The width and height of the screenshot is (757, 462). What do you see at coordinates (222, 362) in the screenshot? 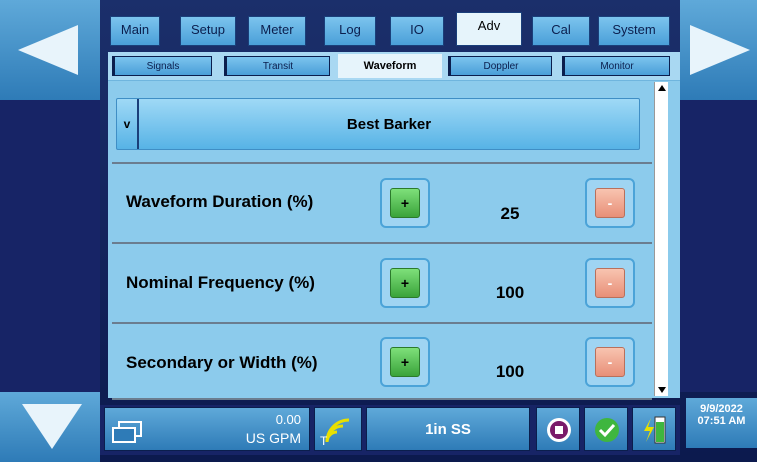
I see `secondary-width-label: Secondary or Width (%)` at bounding box center [222, 362].